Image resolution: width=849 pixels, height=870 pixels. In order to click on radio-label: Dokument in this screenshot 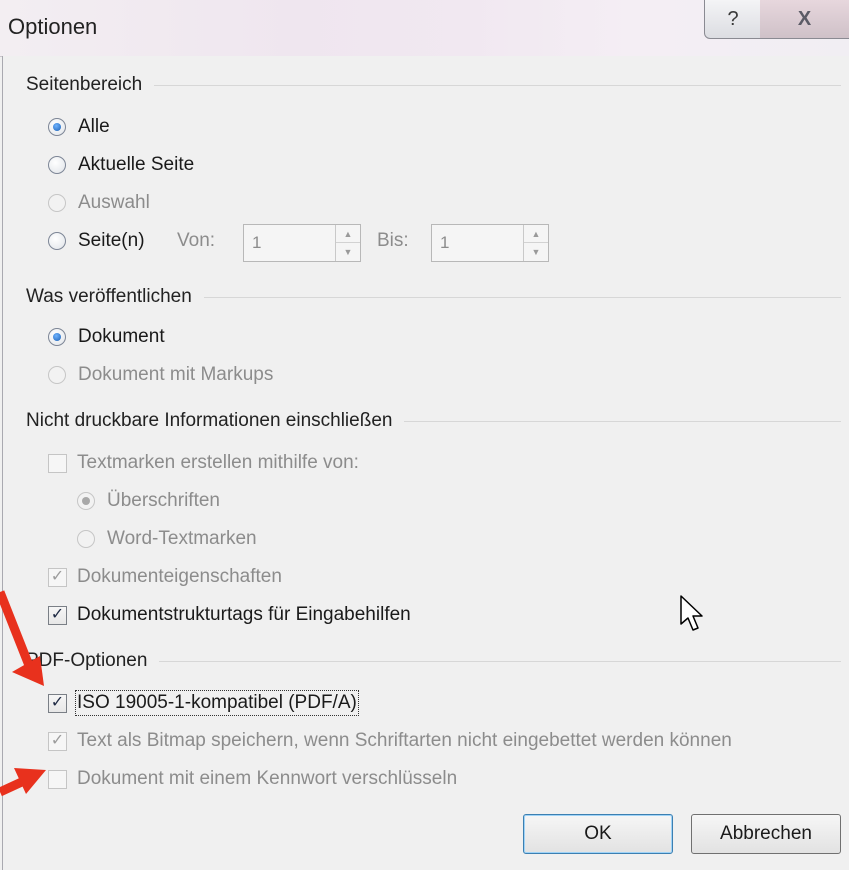, I will do `click(121, 336)`.